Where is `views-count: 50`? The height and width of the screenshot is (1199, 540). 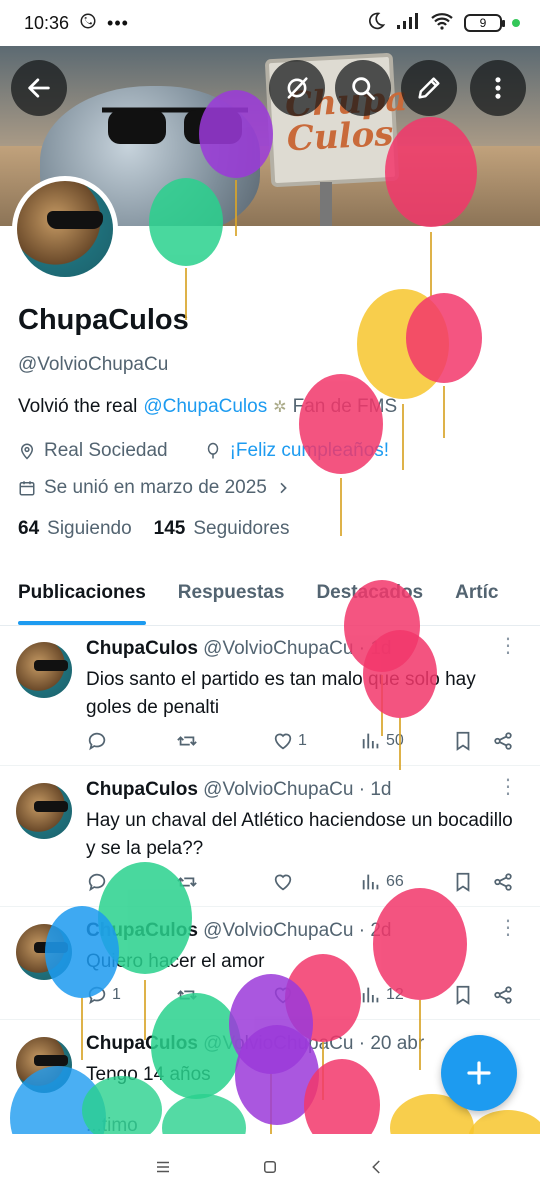
views-count: 50 is located at coordinates (395, 740).